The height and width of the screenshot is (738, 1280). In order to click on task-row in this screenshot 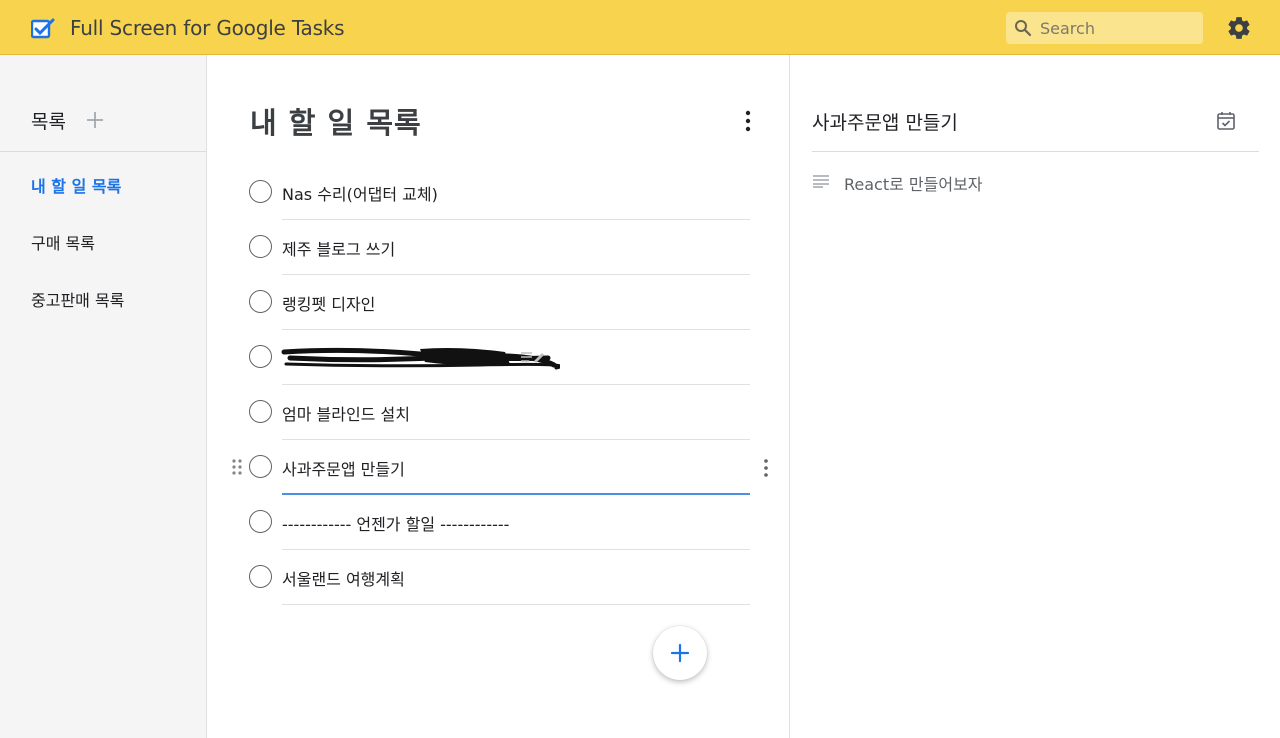, I will do `click(498, 357)`.